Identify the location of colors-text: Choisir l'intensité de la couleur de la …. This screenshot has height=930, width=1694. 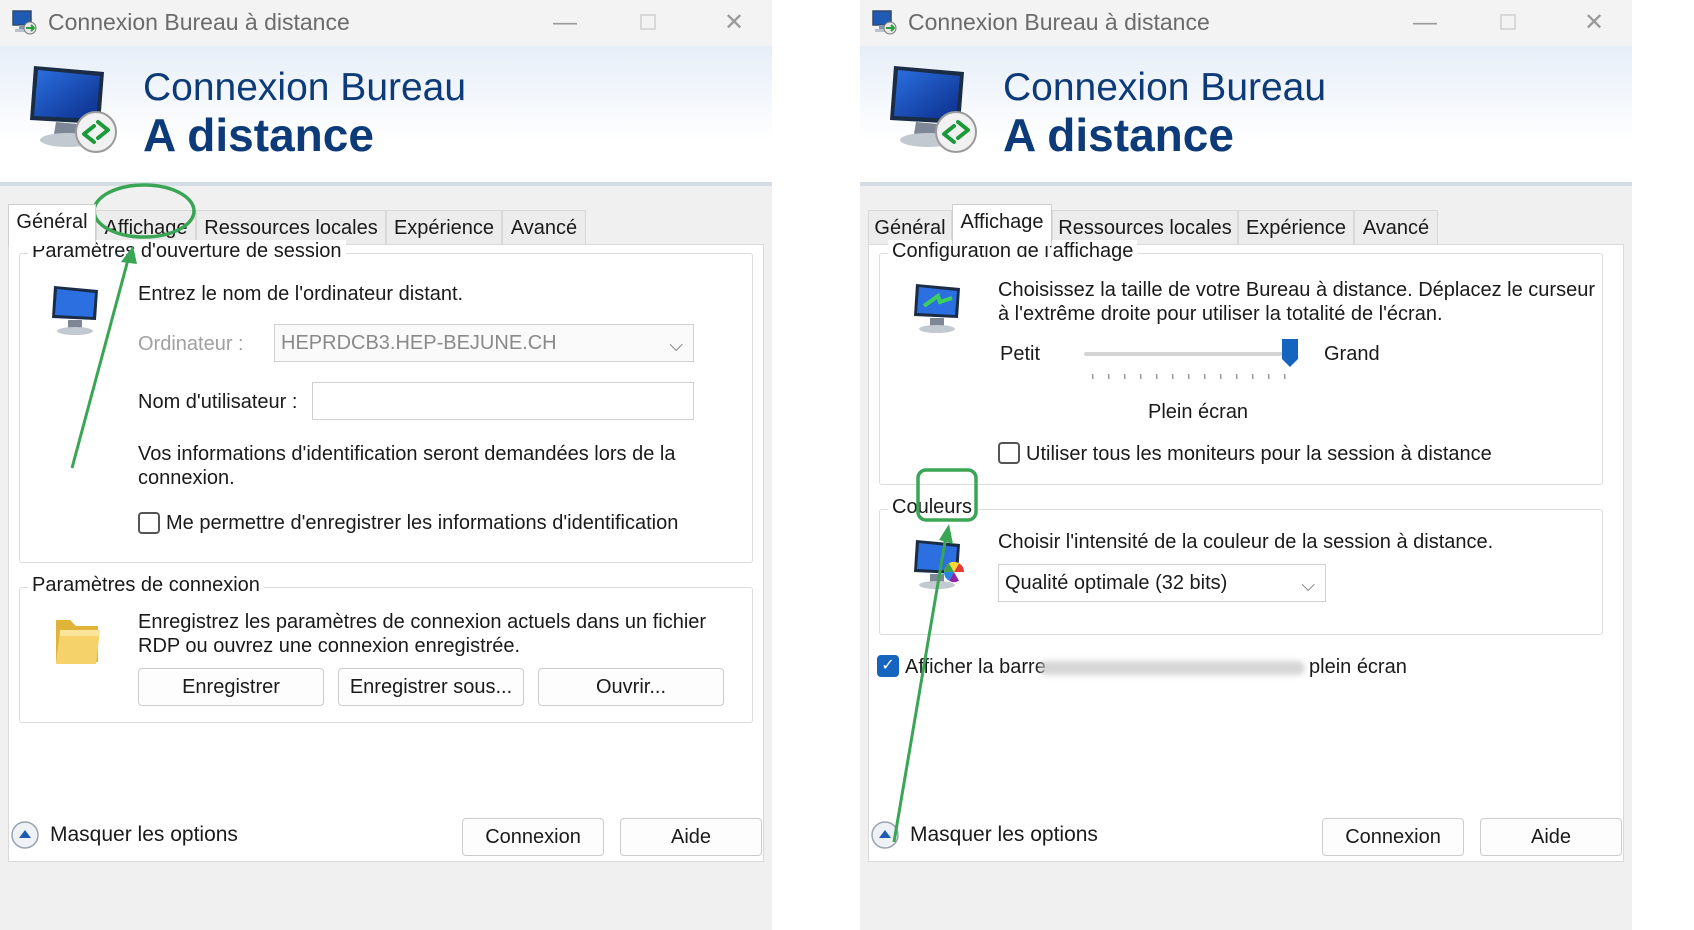
(1246, 542).